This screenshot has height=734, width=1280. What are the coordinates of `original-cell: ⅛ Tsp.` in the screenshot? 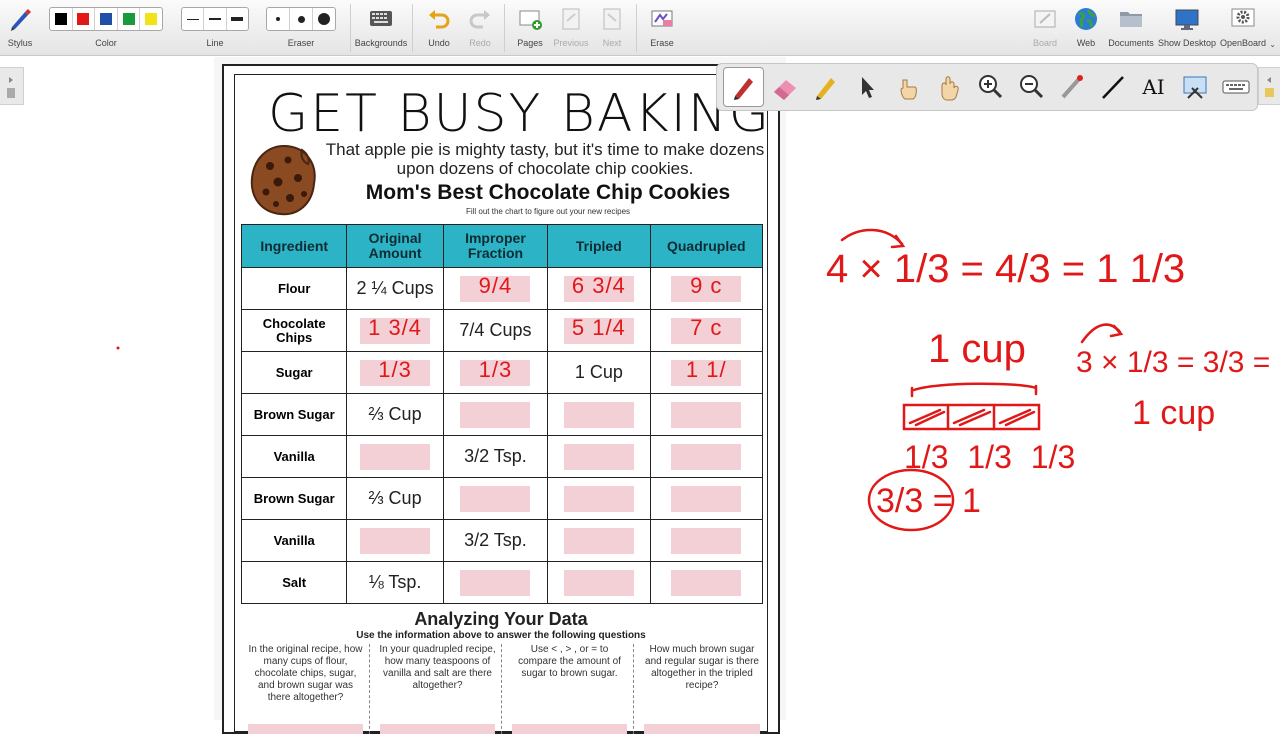 It's located at (395, 582).